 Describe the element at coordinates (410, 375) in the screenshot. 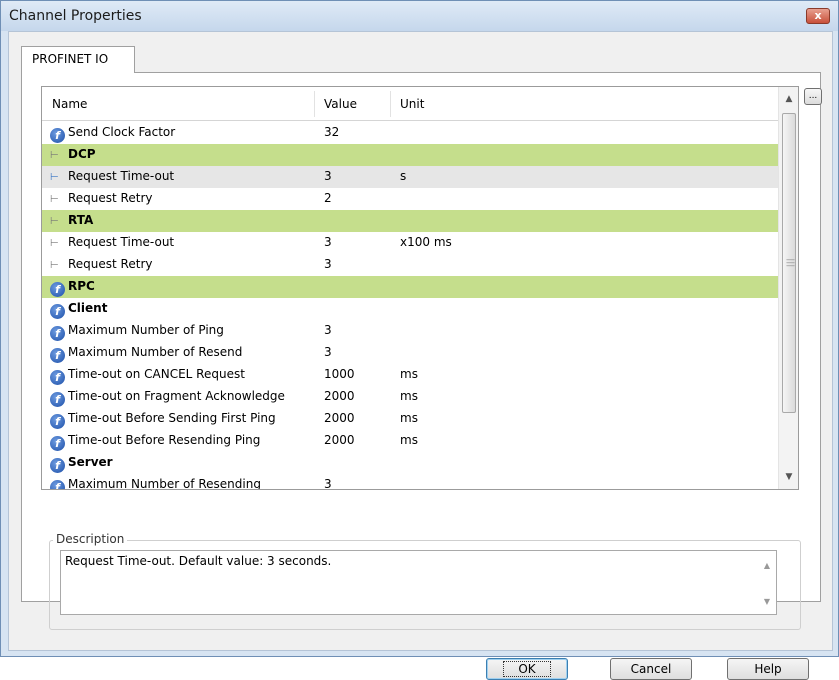

I see `table-row: f Time-out on CANCEL Request 1000 ms` at that location.